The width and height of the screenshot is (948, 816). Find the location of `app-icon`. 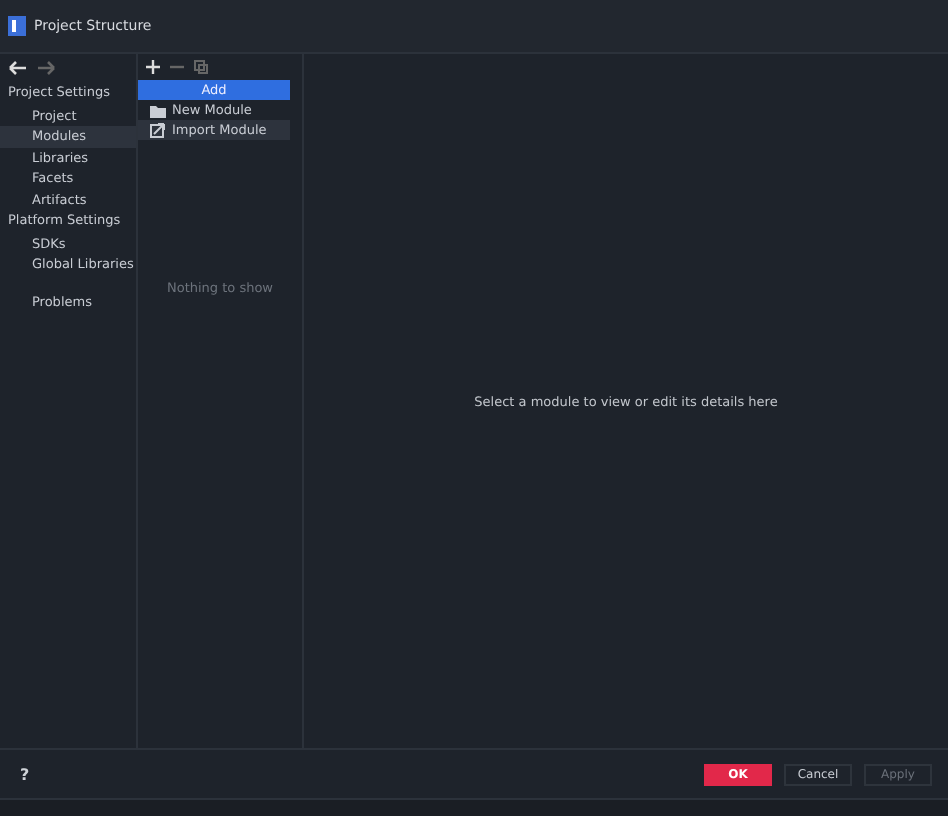

app-icon is located at coordinates (17, 26).